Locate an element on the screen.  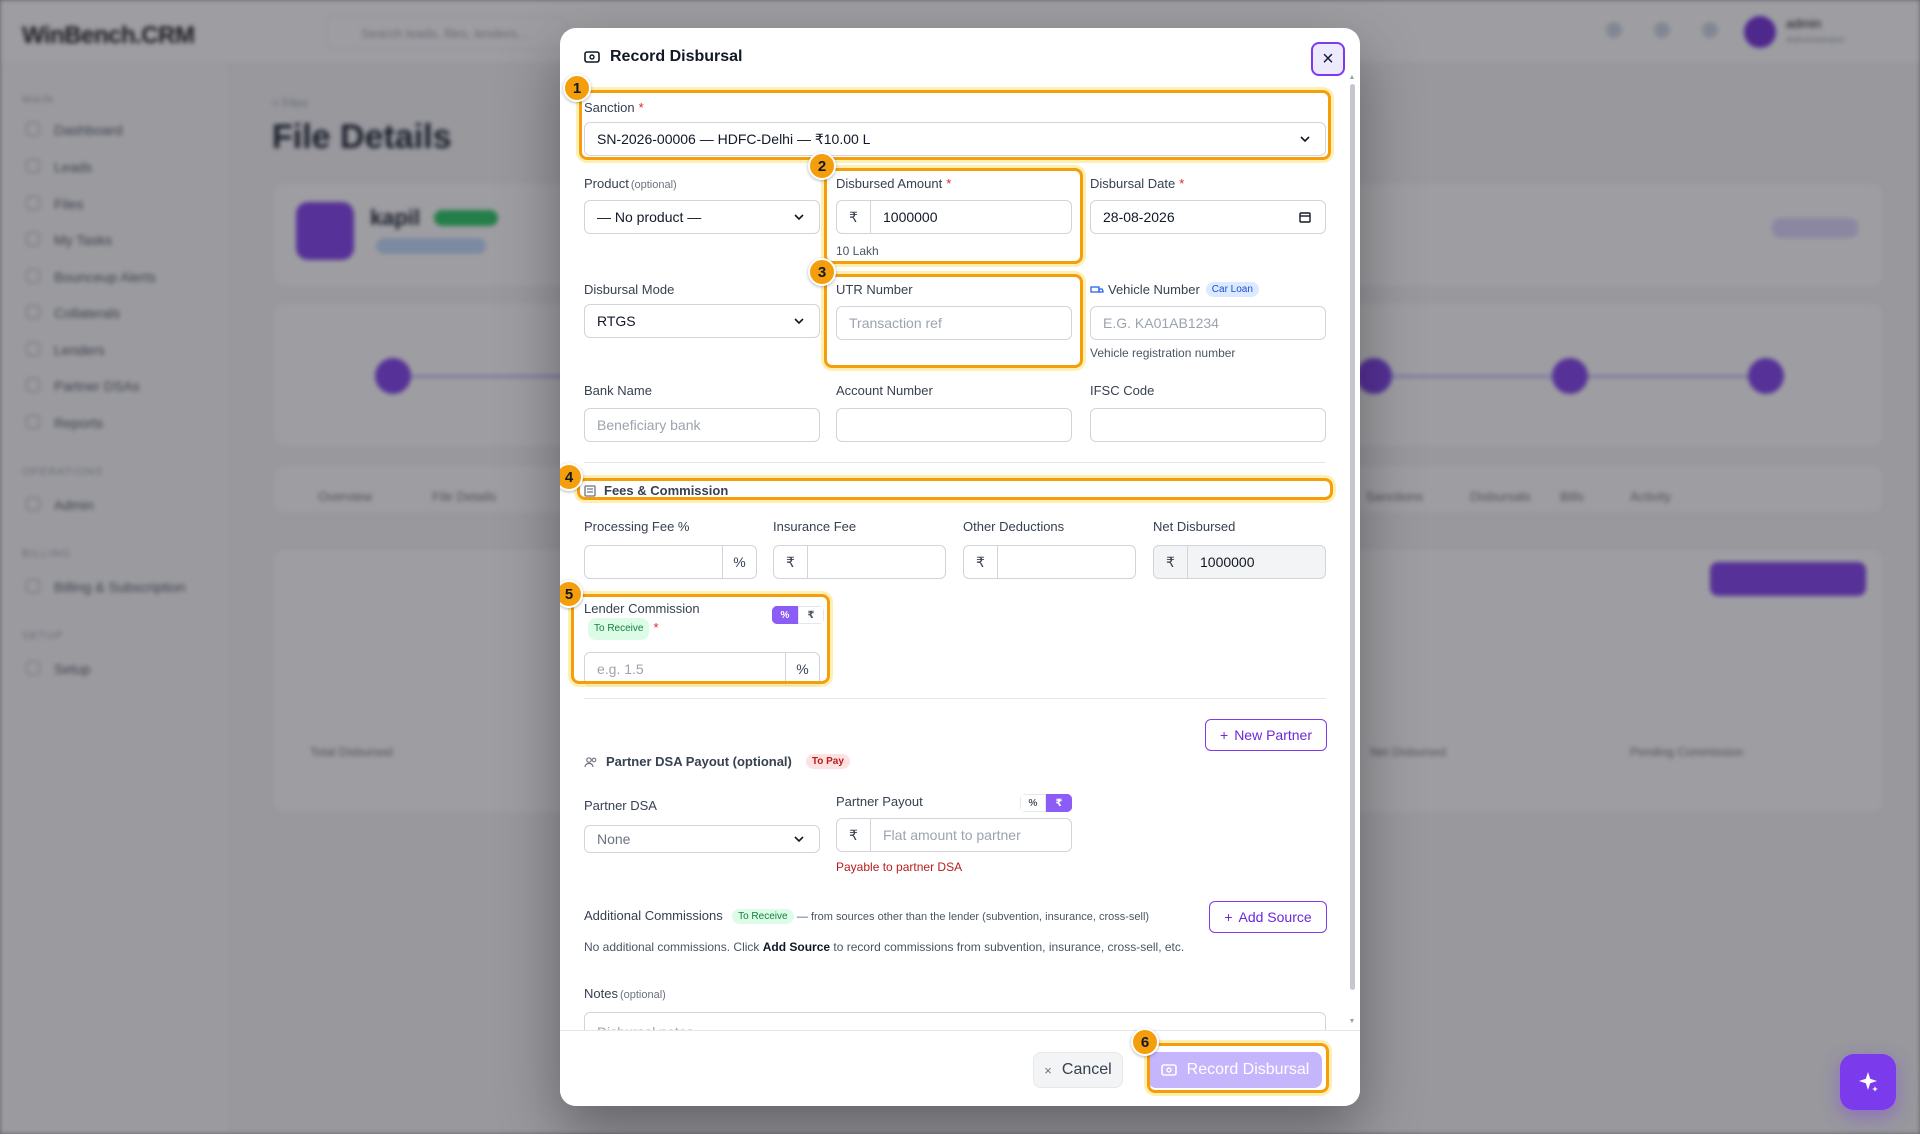
lender-commission-label: Lender Commission To Receive * is located at coordinates (642, 620).